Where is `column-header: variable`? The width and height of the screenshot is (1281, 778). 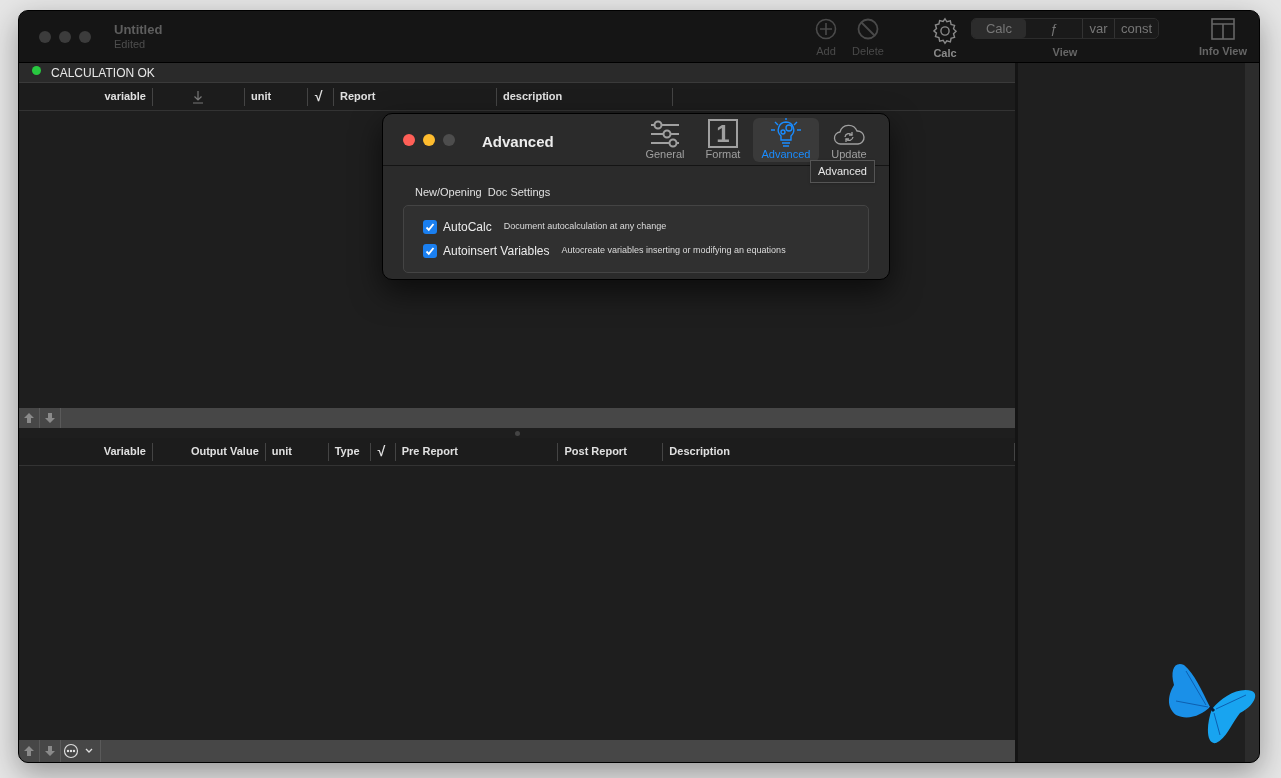 column-header: variable is located at coordinates (125, 96).